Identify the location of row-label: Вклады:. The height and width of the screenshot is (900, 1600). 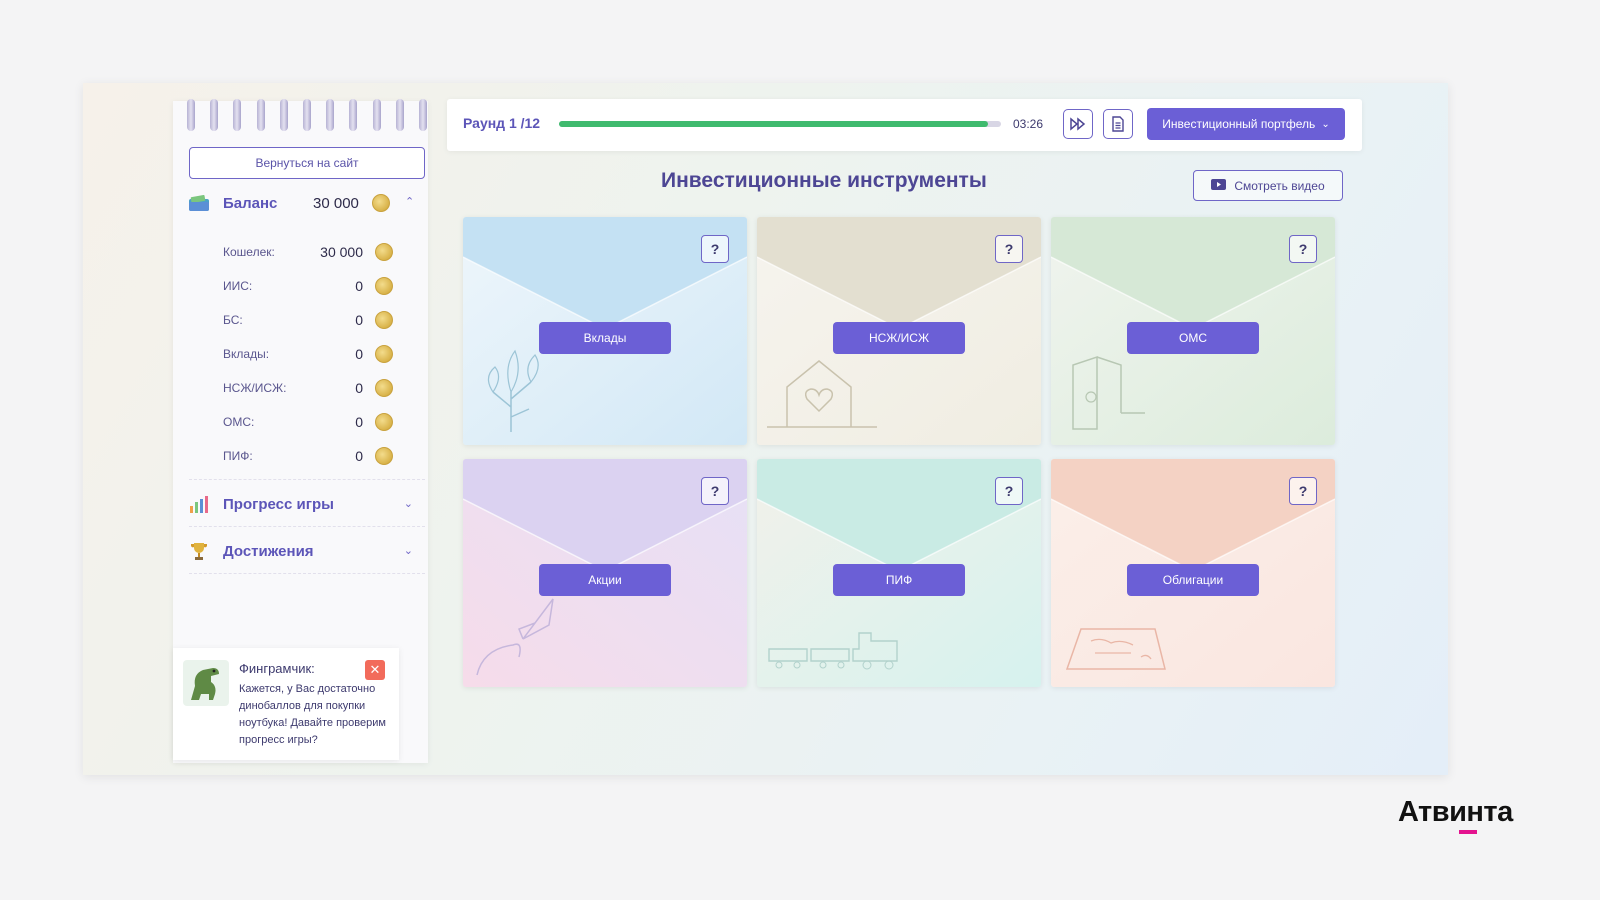
(246, 354).